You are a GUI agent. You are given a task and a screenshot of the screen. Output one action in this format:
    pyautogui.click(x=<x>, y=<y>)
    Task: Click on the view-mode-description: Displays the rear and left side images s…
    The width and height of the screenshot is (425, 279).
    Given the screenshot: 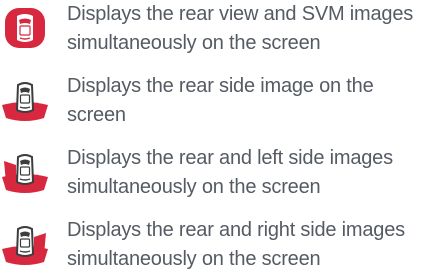 What is the action you would take?
    pyautogui.click(x=230, y=172)
    